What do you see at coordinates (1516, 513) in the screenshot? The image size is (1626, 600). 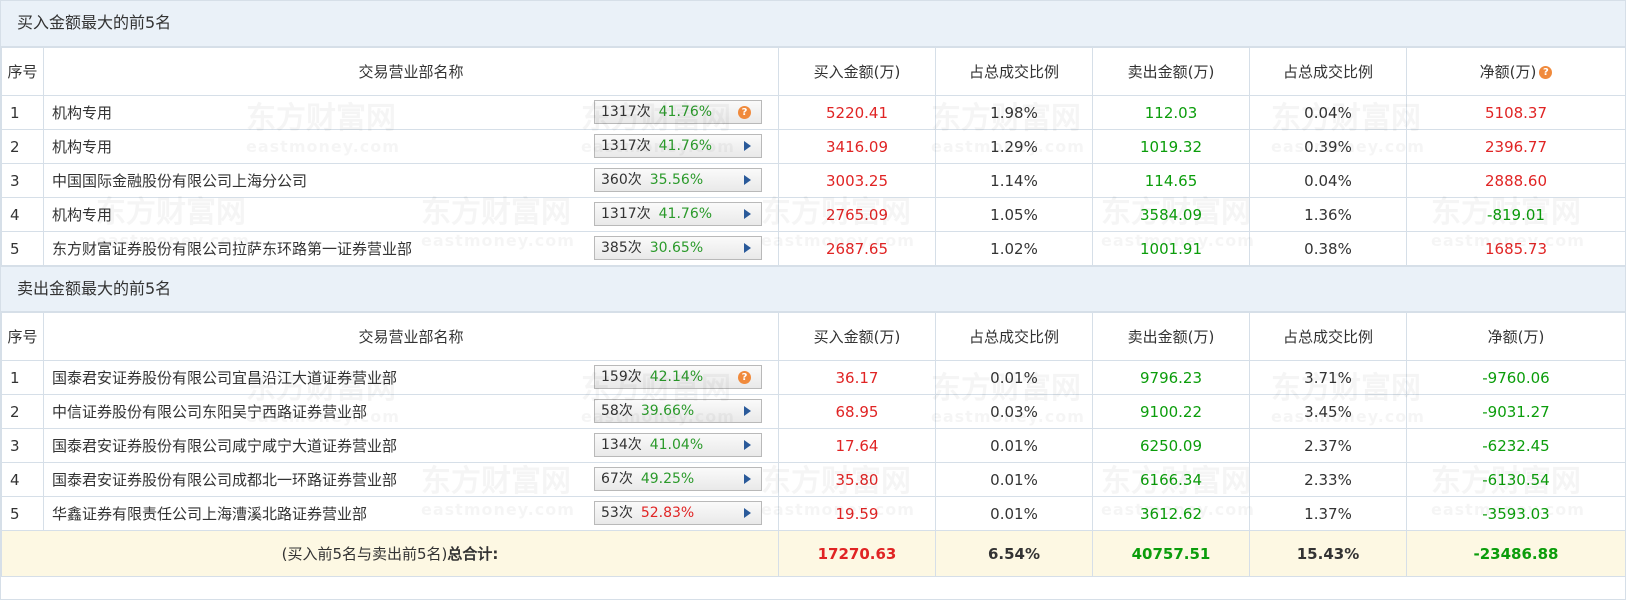 I see `net-amount: -3593.03` at bounding box center [1516, 513].